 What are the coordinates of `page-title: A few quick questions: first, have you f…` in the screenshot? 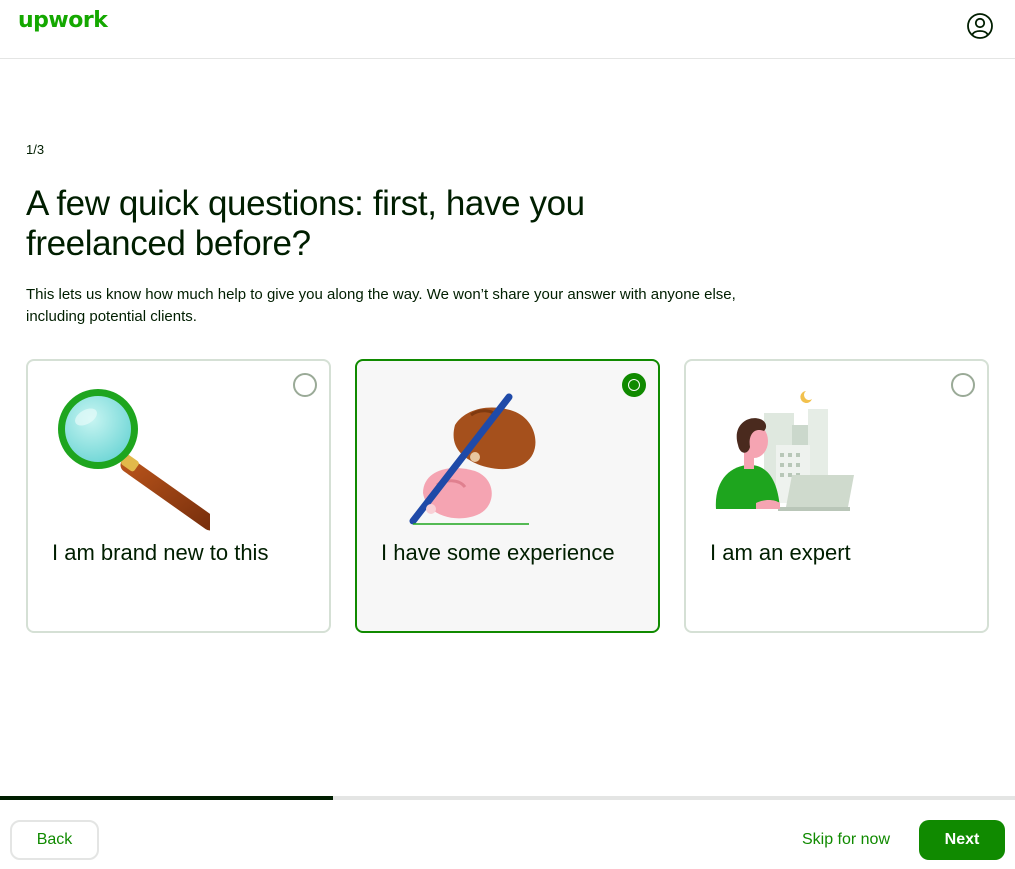 It's located at (305, 223).